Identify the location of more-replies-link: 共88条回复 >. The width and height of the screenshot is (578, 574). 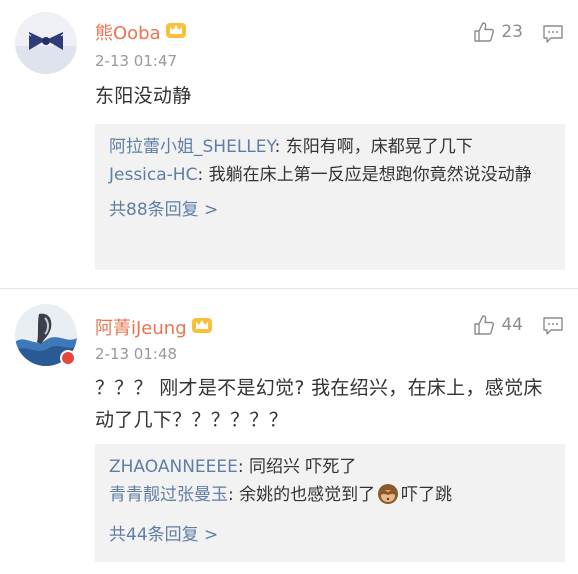
(330, 210).